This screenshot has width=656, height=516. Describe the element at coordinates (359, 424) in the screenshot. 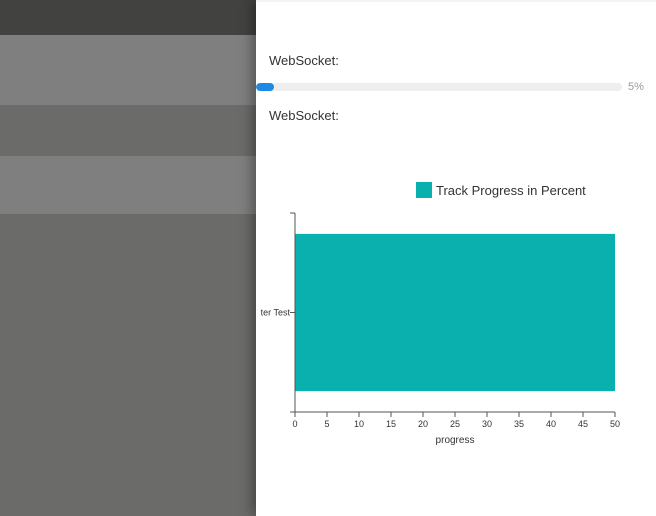

I see `x-tick-label: 10` at that location.